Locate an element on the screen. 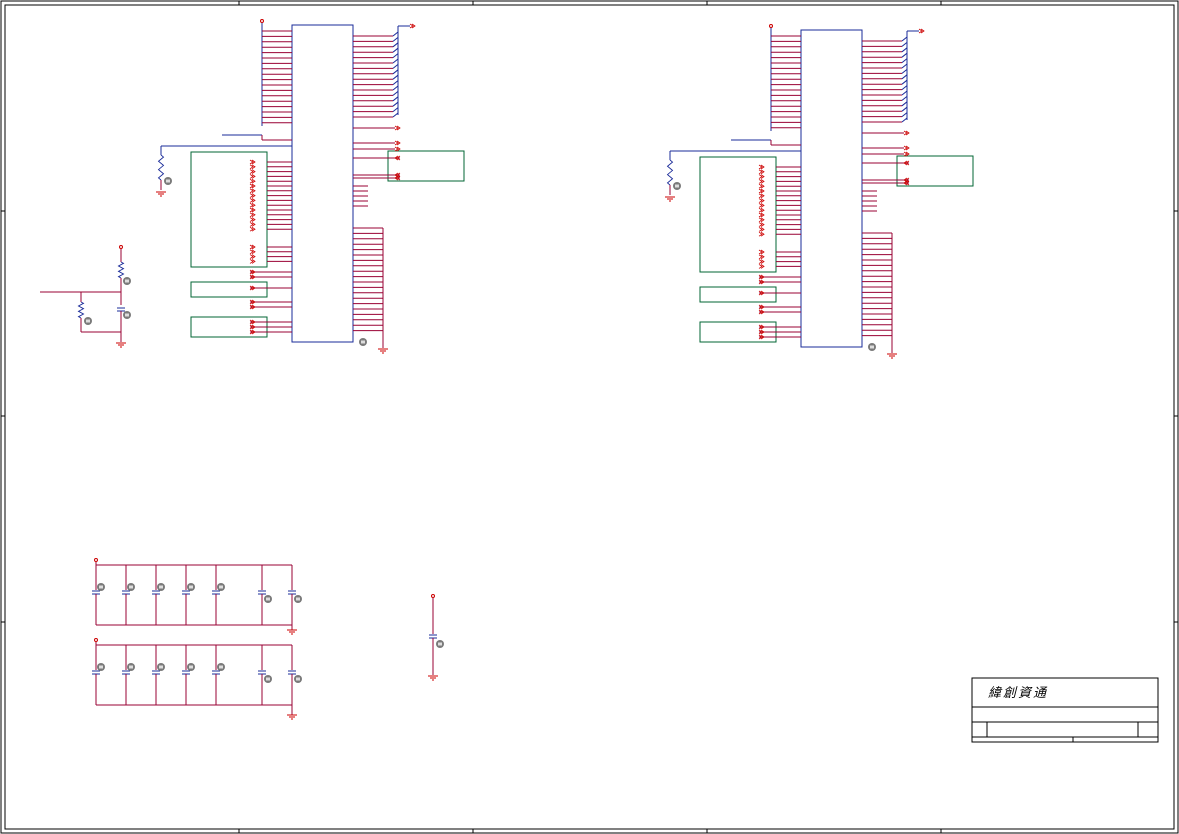  company-name: 緯創資通 is located at coordinates (1018, 693).